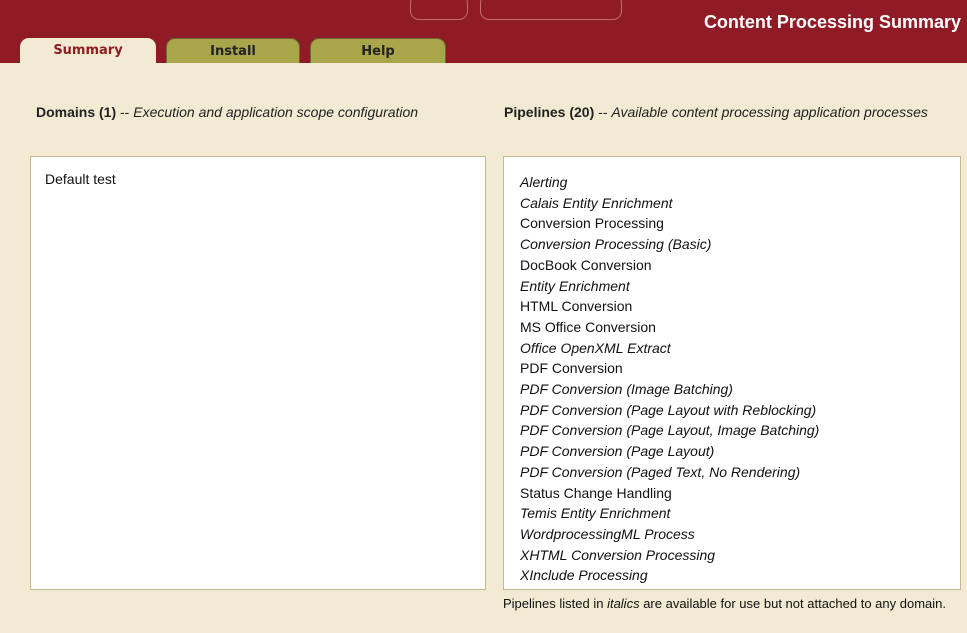 The width and height of the screenshot is (967, 633). I want to click on pipeline-item: PDF Conversion, so click(669, 368).